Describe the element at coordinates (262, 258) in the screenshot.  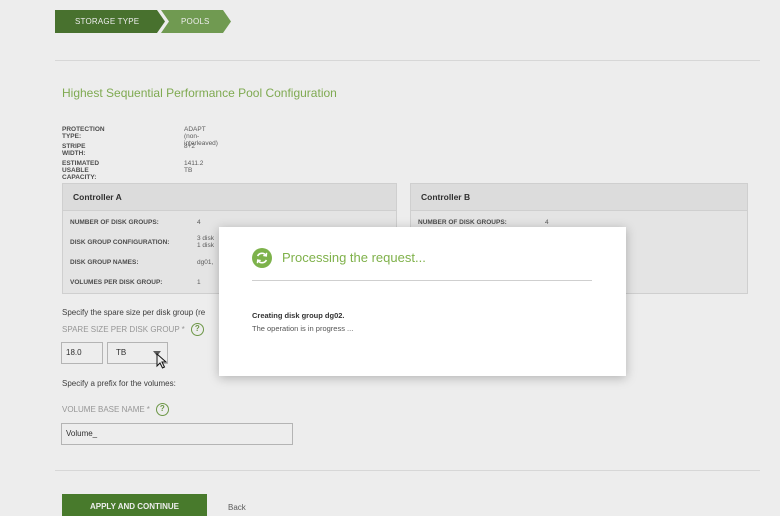
I see `refresh-icon` at that location.